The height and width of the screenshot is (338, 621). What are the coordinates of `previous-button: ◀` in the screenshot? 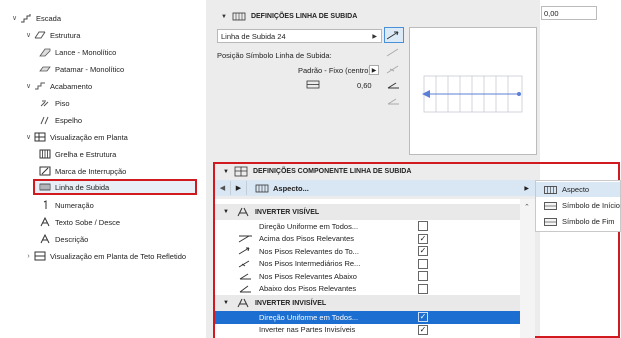 It's located at (223, 188).